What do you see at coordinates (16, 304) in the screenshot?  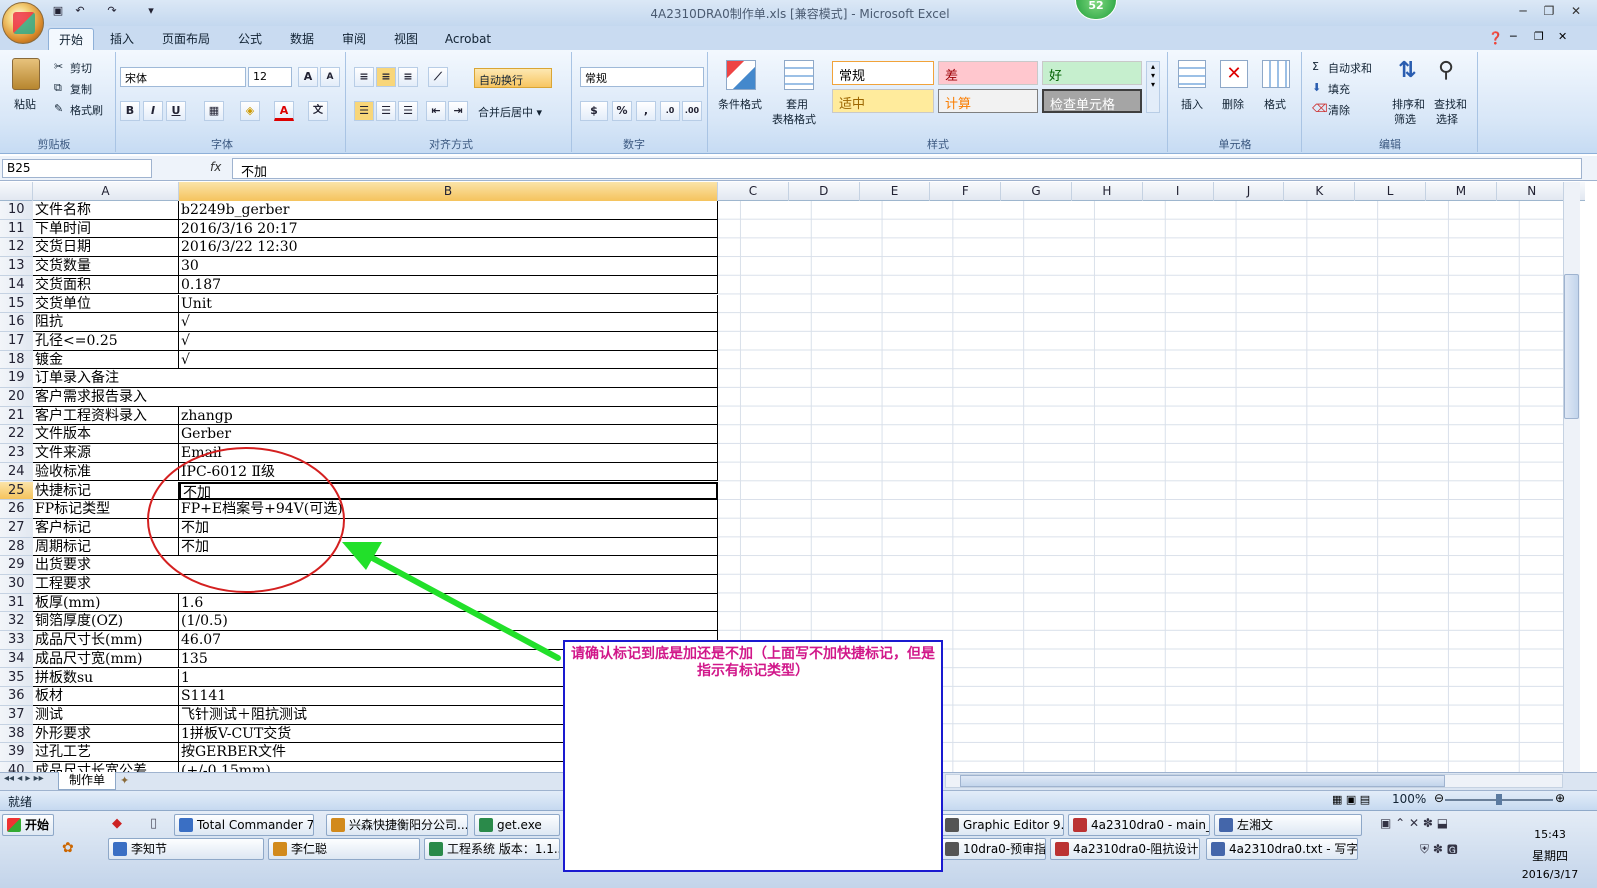 I see `row-header: 15` at bounding box center [16, 304].